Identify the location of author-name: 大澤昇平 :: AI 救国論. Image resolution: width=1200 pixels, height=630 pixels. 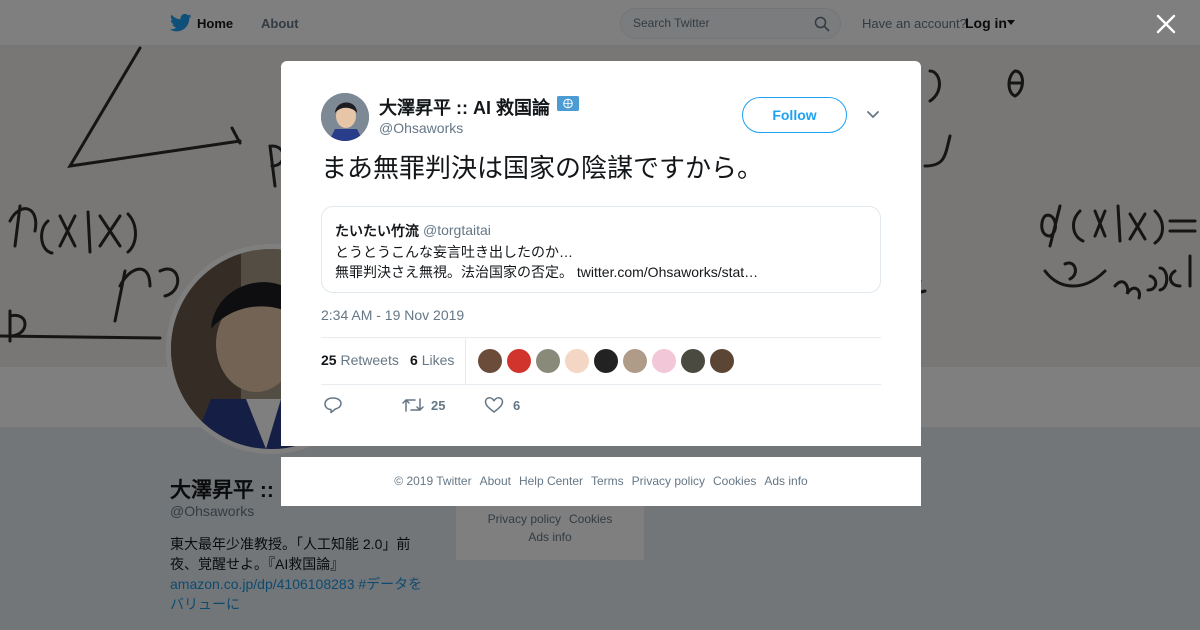
(464, 107).